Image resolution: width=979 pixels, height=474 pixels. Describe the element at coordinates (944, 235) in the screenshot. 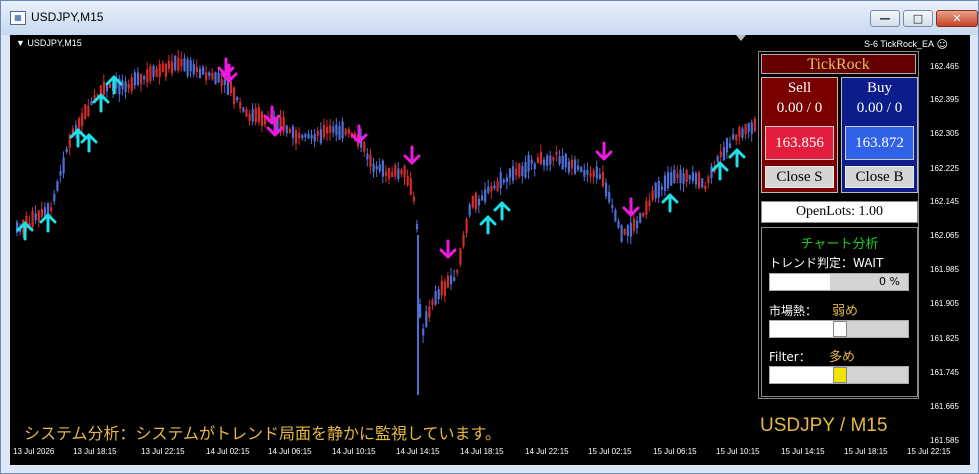

I see `price-label: 162.065` at that location.